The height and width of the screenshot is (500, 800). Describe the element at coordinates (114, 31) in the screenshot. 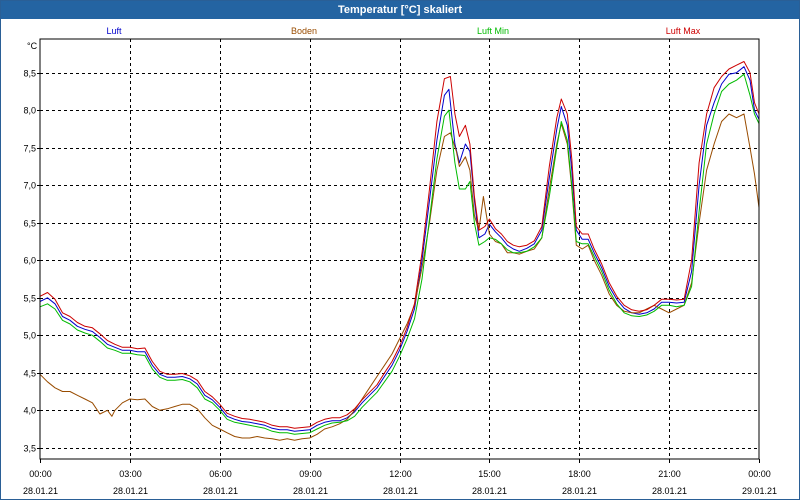

I see `legend-entry-luft: Luft` at that location.